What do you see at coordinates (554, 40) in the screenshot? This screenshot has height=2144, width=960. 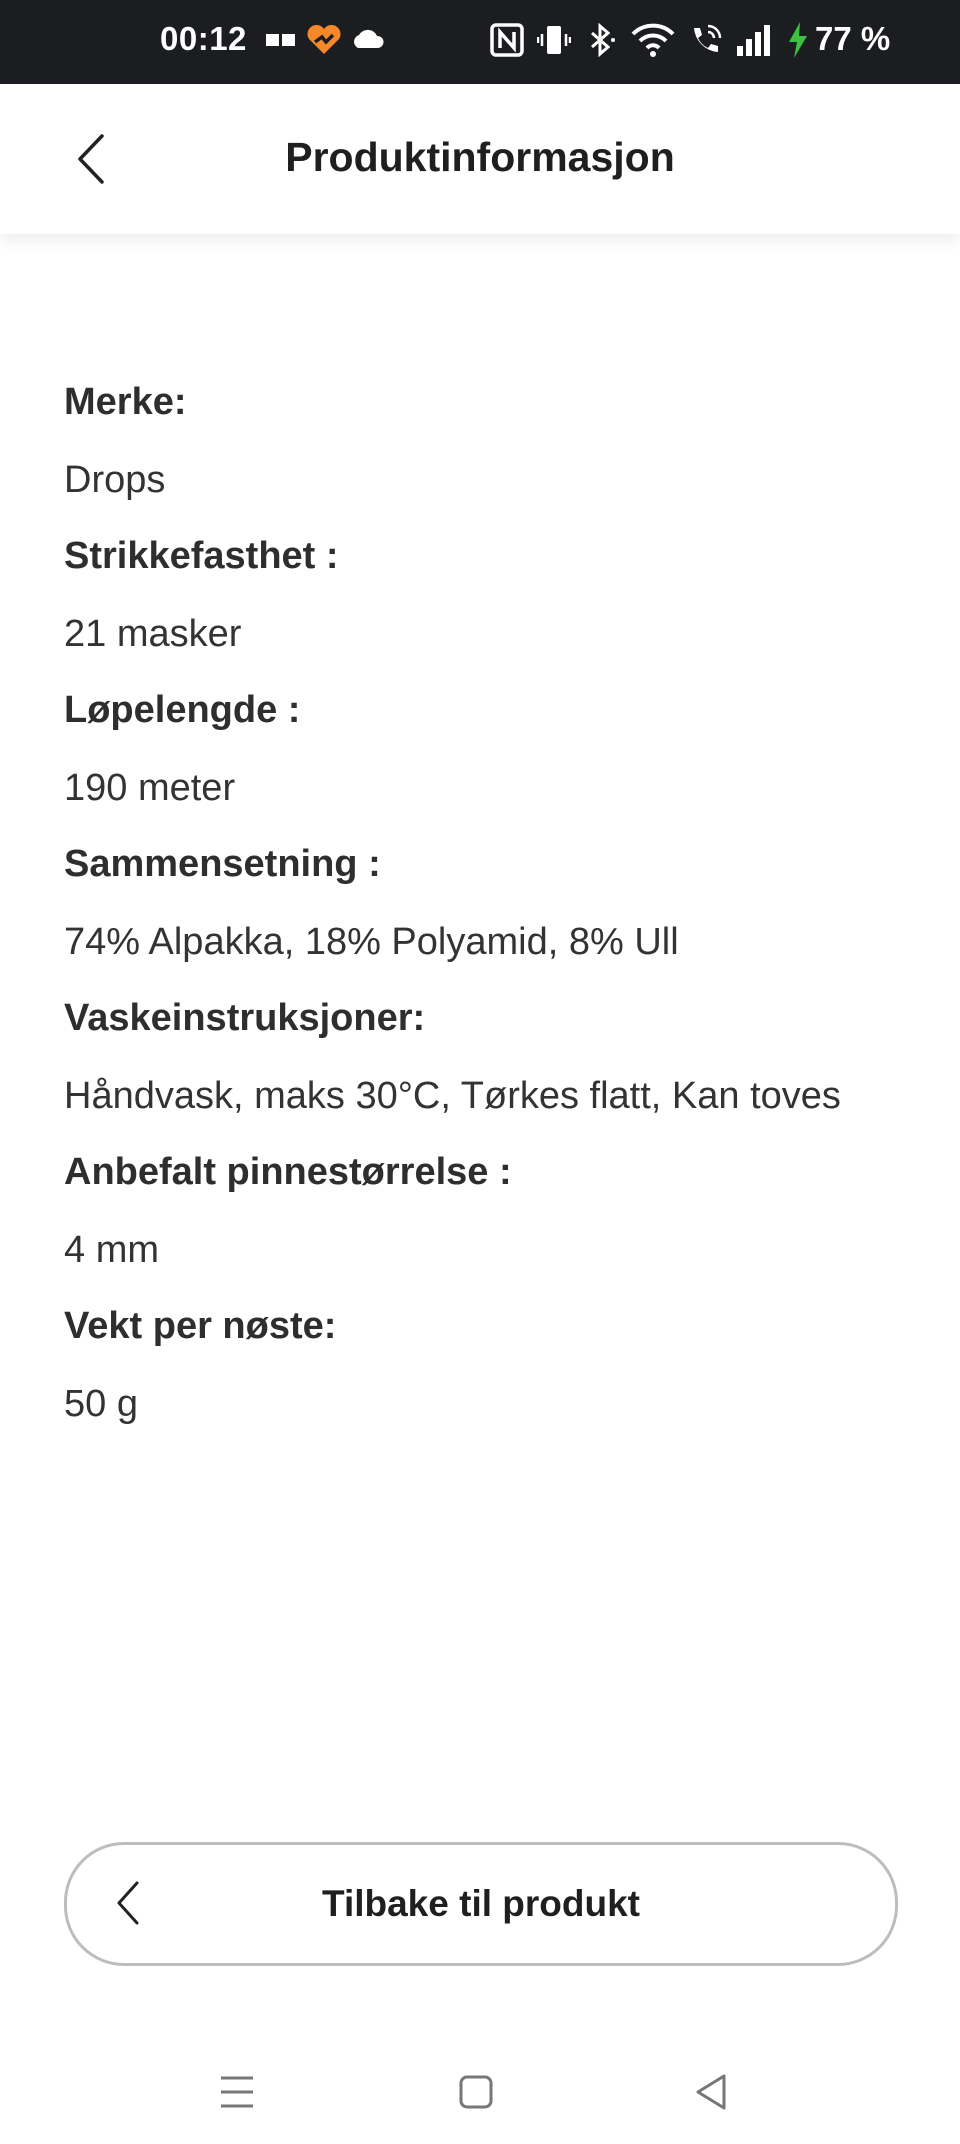 I see `vibrate-icon` at bounding box center [554, 40].